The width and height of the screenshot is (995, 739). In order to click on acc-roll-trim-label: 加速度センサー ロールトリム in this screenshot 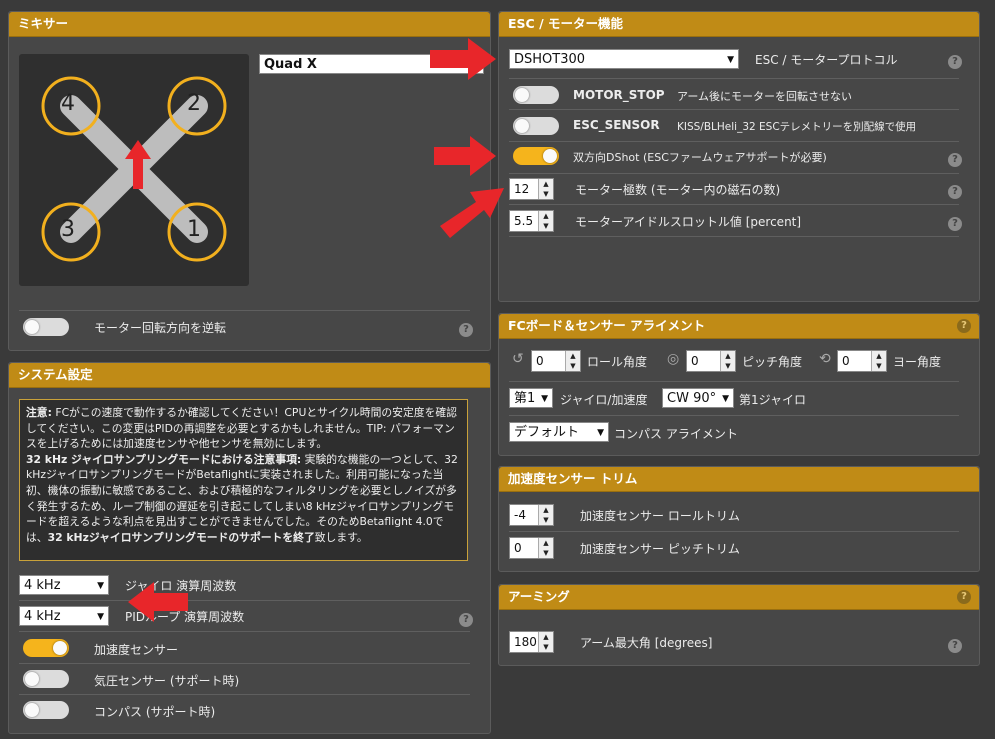, I will do `click(660, 516)`.